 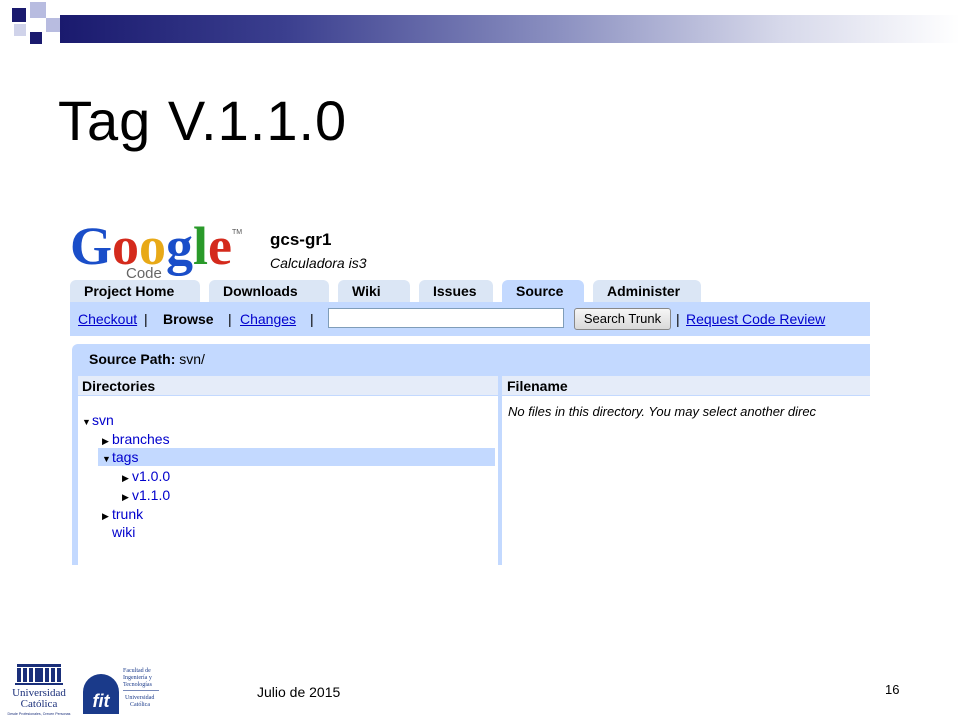 I want to click on logo-letter-g1: G, so click(x=91, y=246).